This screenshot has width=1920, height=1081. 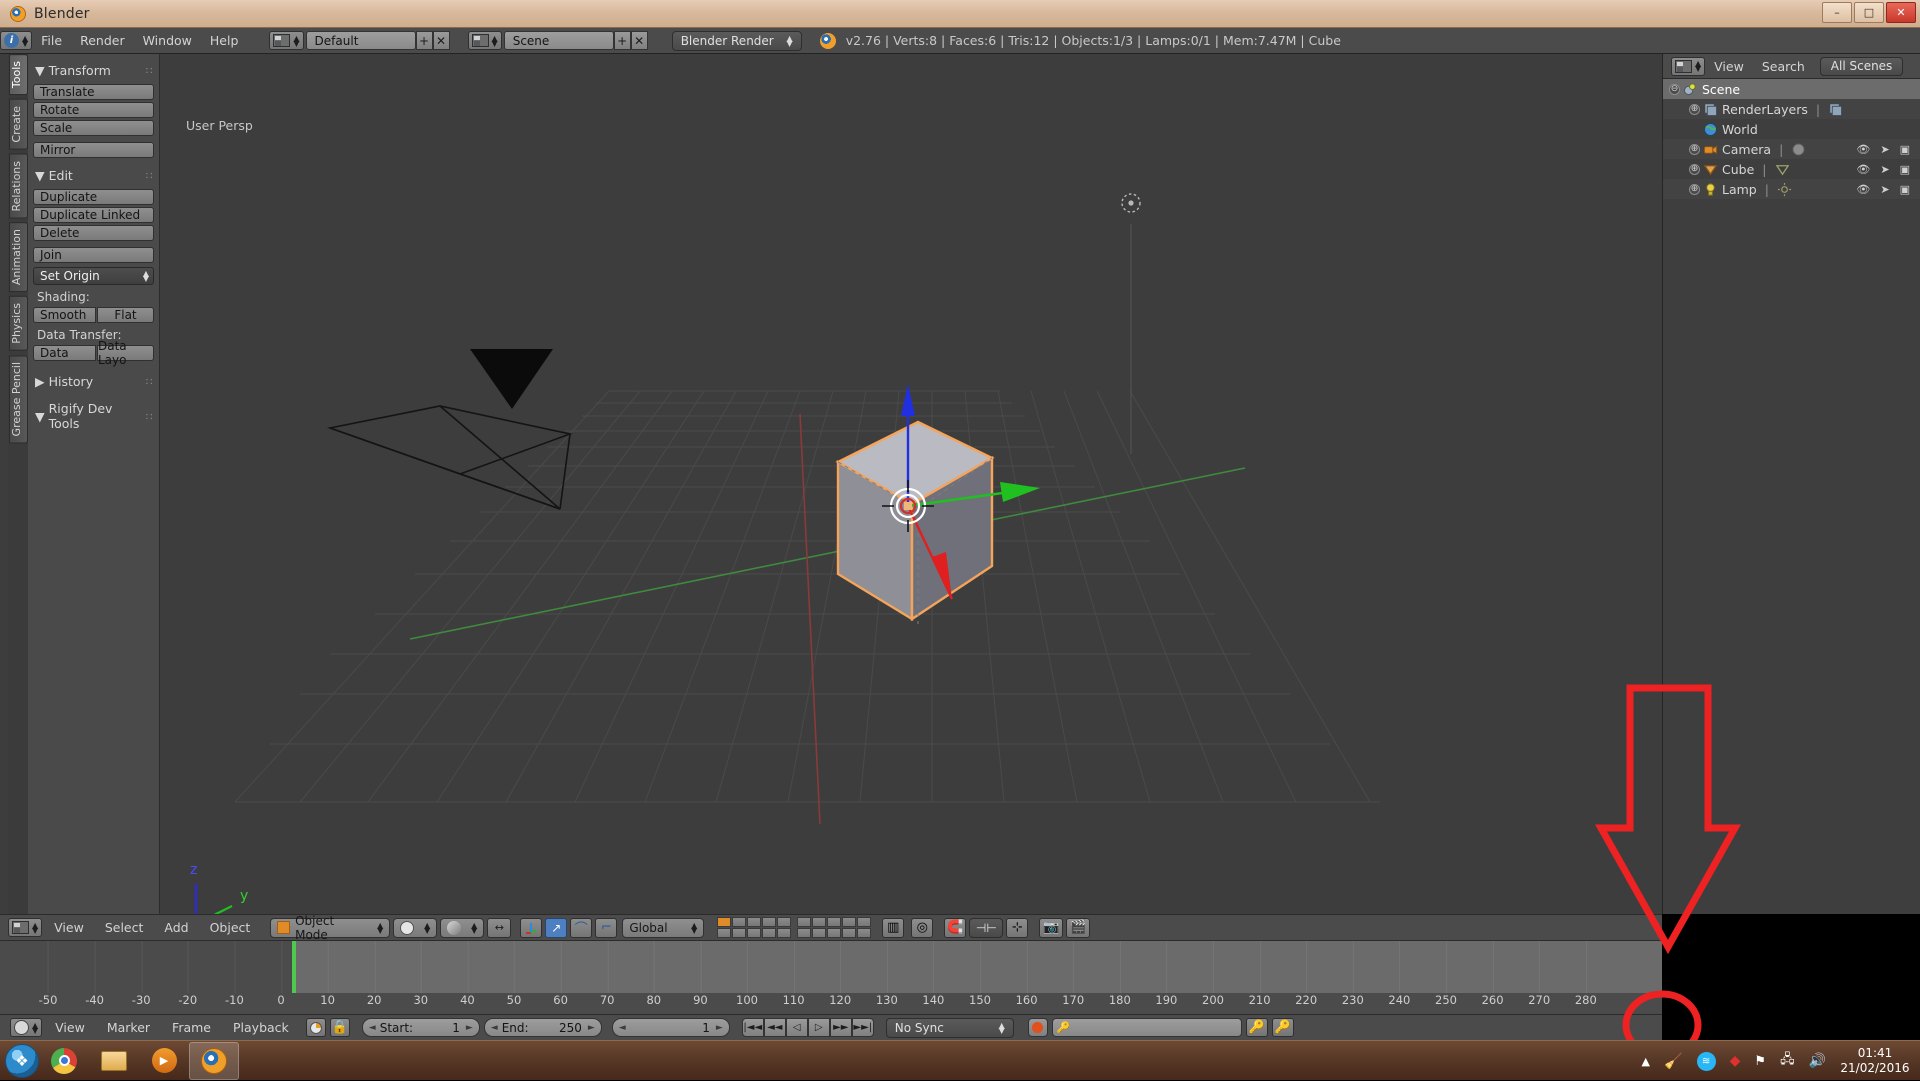 I want to click on viewport-menu-add: Add, so click(x=176, y=927).